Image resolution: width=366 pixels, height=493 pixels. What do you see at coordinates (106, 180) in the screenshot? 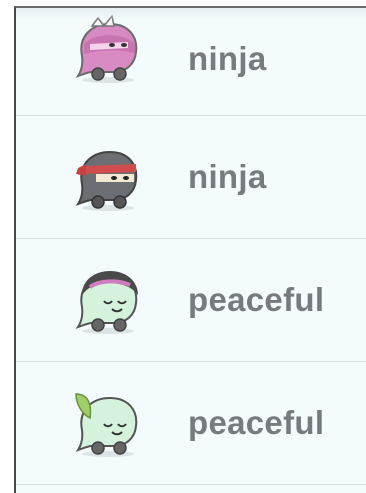
I see `black-ninja-waze-icon` at bounding box center [106, 180].